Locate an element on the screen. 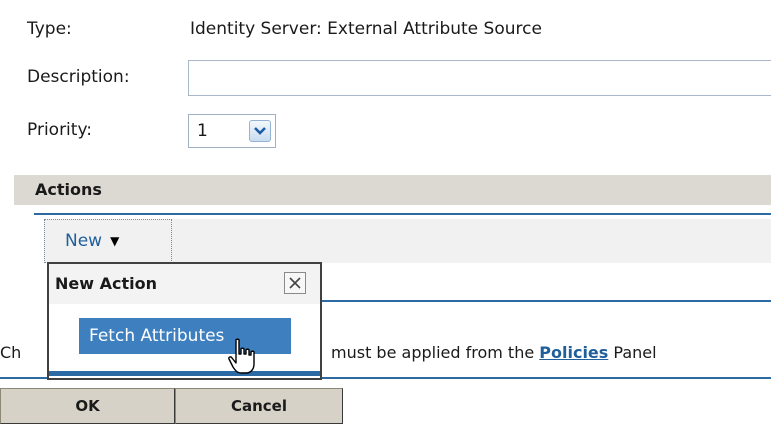  new-action-popup: New Action Fetch Attributes is located at coordinates (184, 321).